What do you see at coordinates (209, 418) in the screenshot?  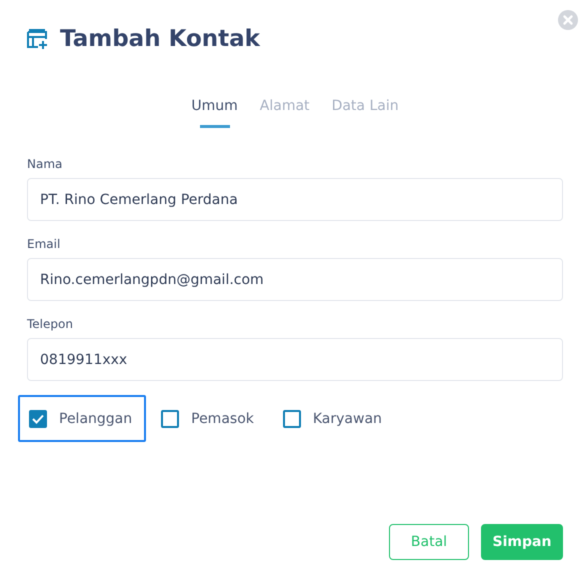 I see `checkbox-option: Pemasok` at bounding box center [209, 418].